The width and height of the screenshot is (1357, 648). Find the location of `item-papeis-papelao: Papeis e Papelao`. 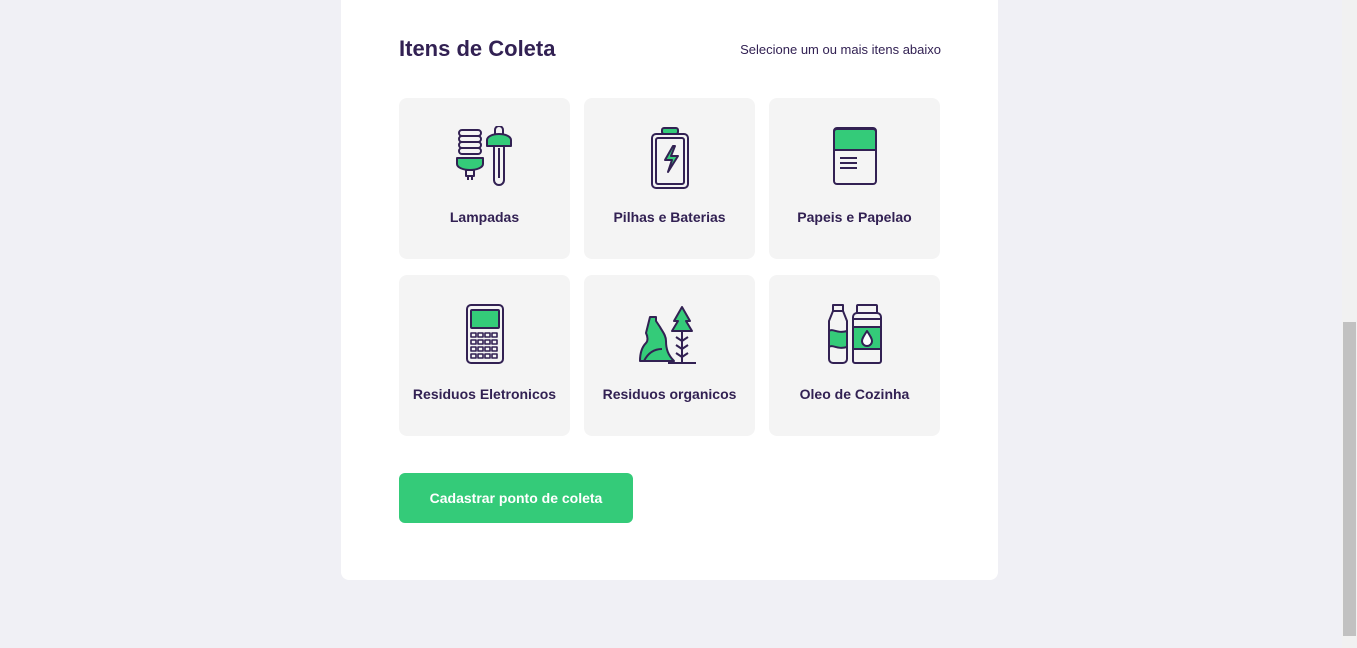

item-papeis-papelao: Papeis e Papelao is located at coordinates (854, 178).